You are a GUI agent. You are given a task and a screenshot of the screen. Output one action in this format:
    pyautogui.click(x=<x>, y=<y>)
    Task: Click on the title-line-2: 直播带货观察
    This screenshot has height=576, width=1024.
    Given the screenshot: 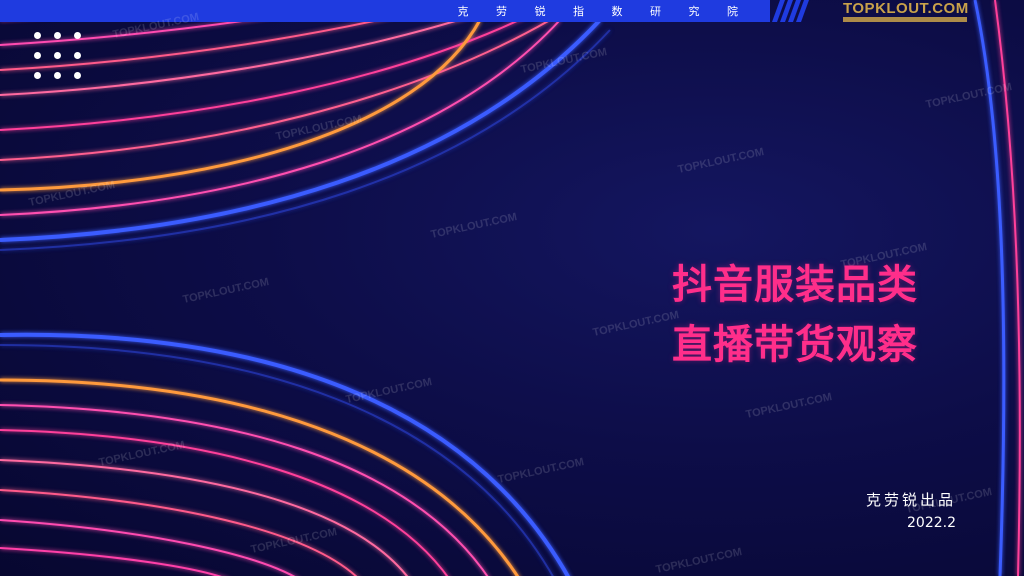 What is the action you would take?
    pyautogui.click(x=795, y=345)
    